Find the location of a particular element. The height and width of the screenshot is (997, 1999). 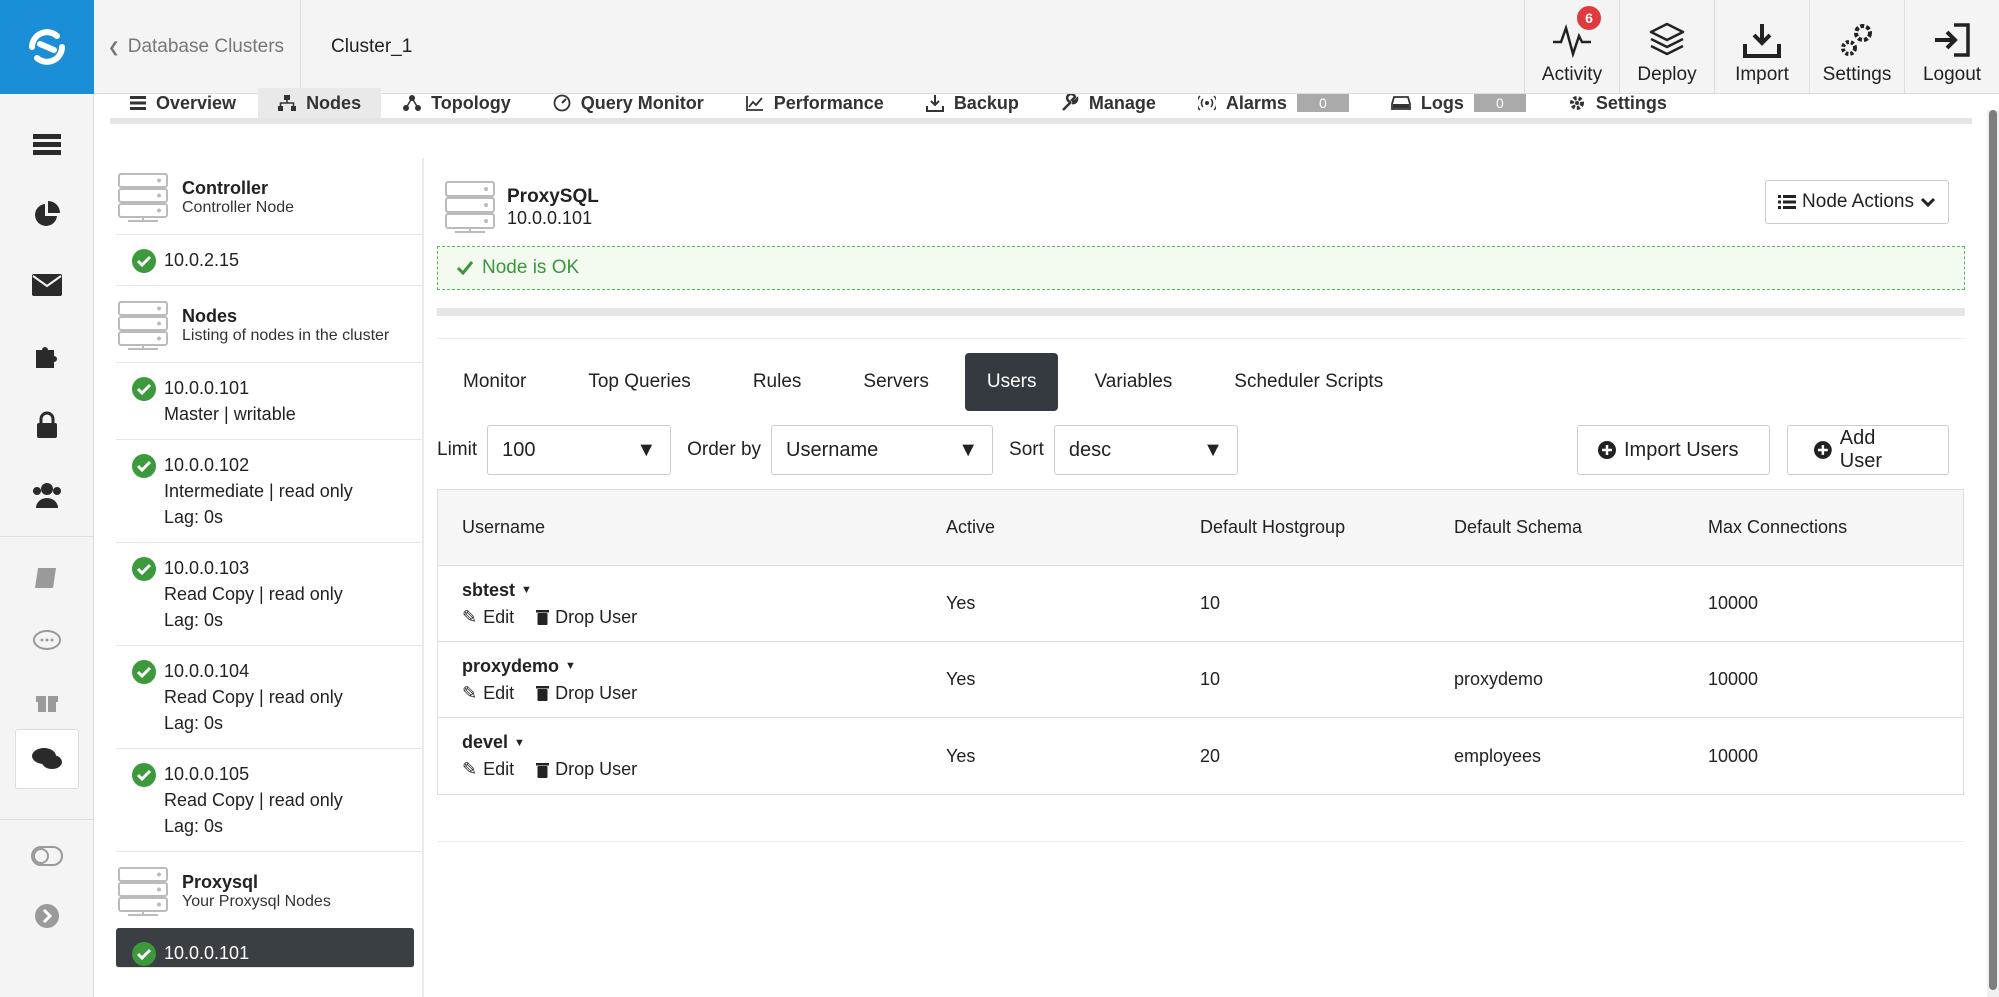

username-dropdown: proxydemo ▼ is located at coordinates (704, 666).